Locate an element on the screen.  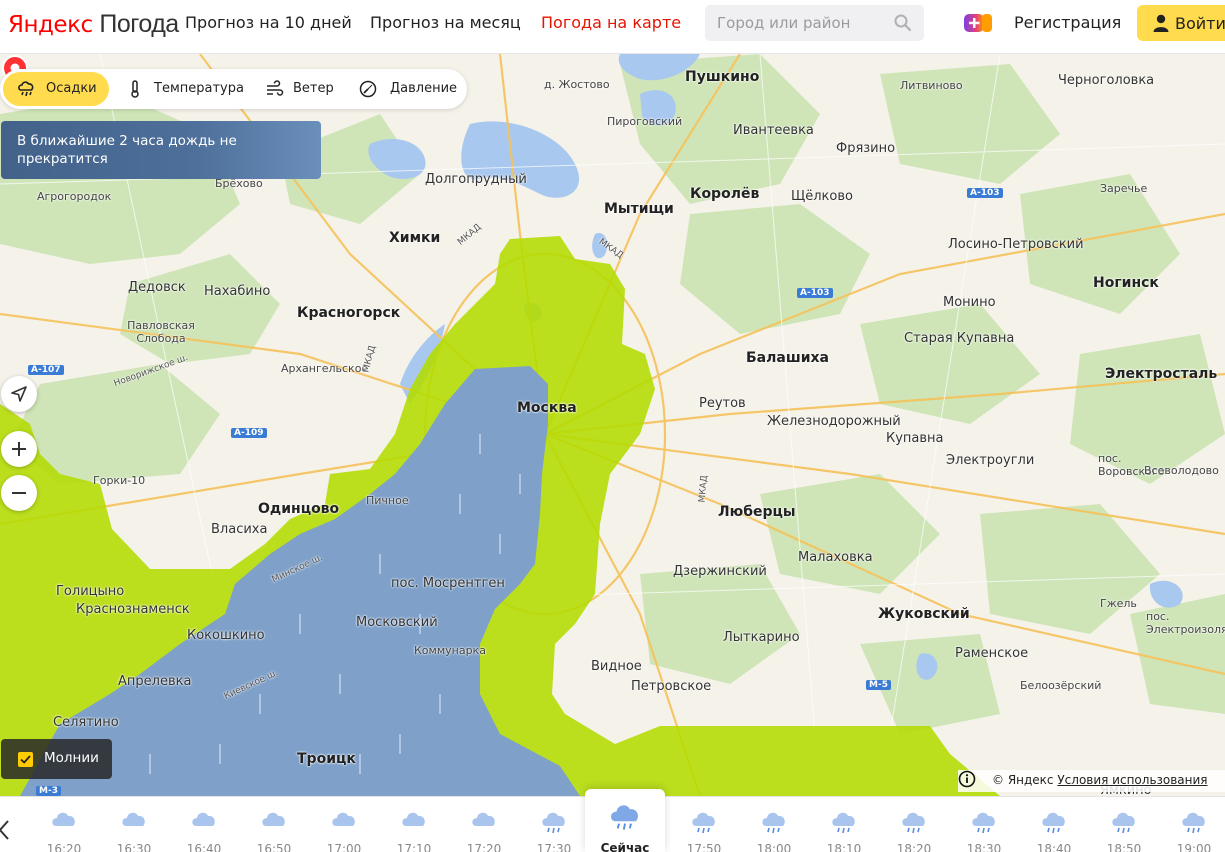
road-shield-m3: M-3 is located at coordinates (48, 791).